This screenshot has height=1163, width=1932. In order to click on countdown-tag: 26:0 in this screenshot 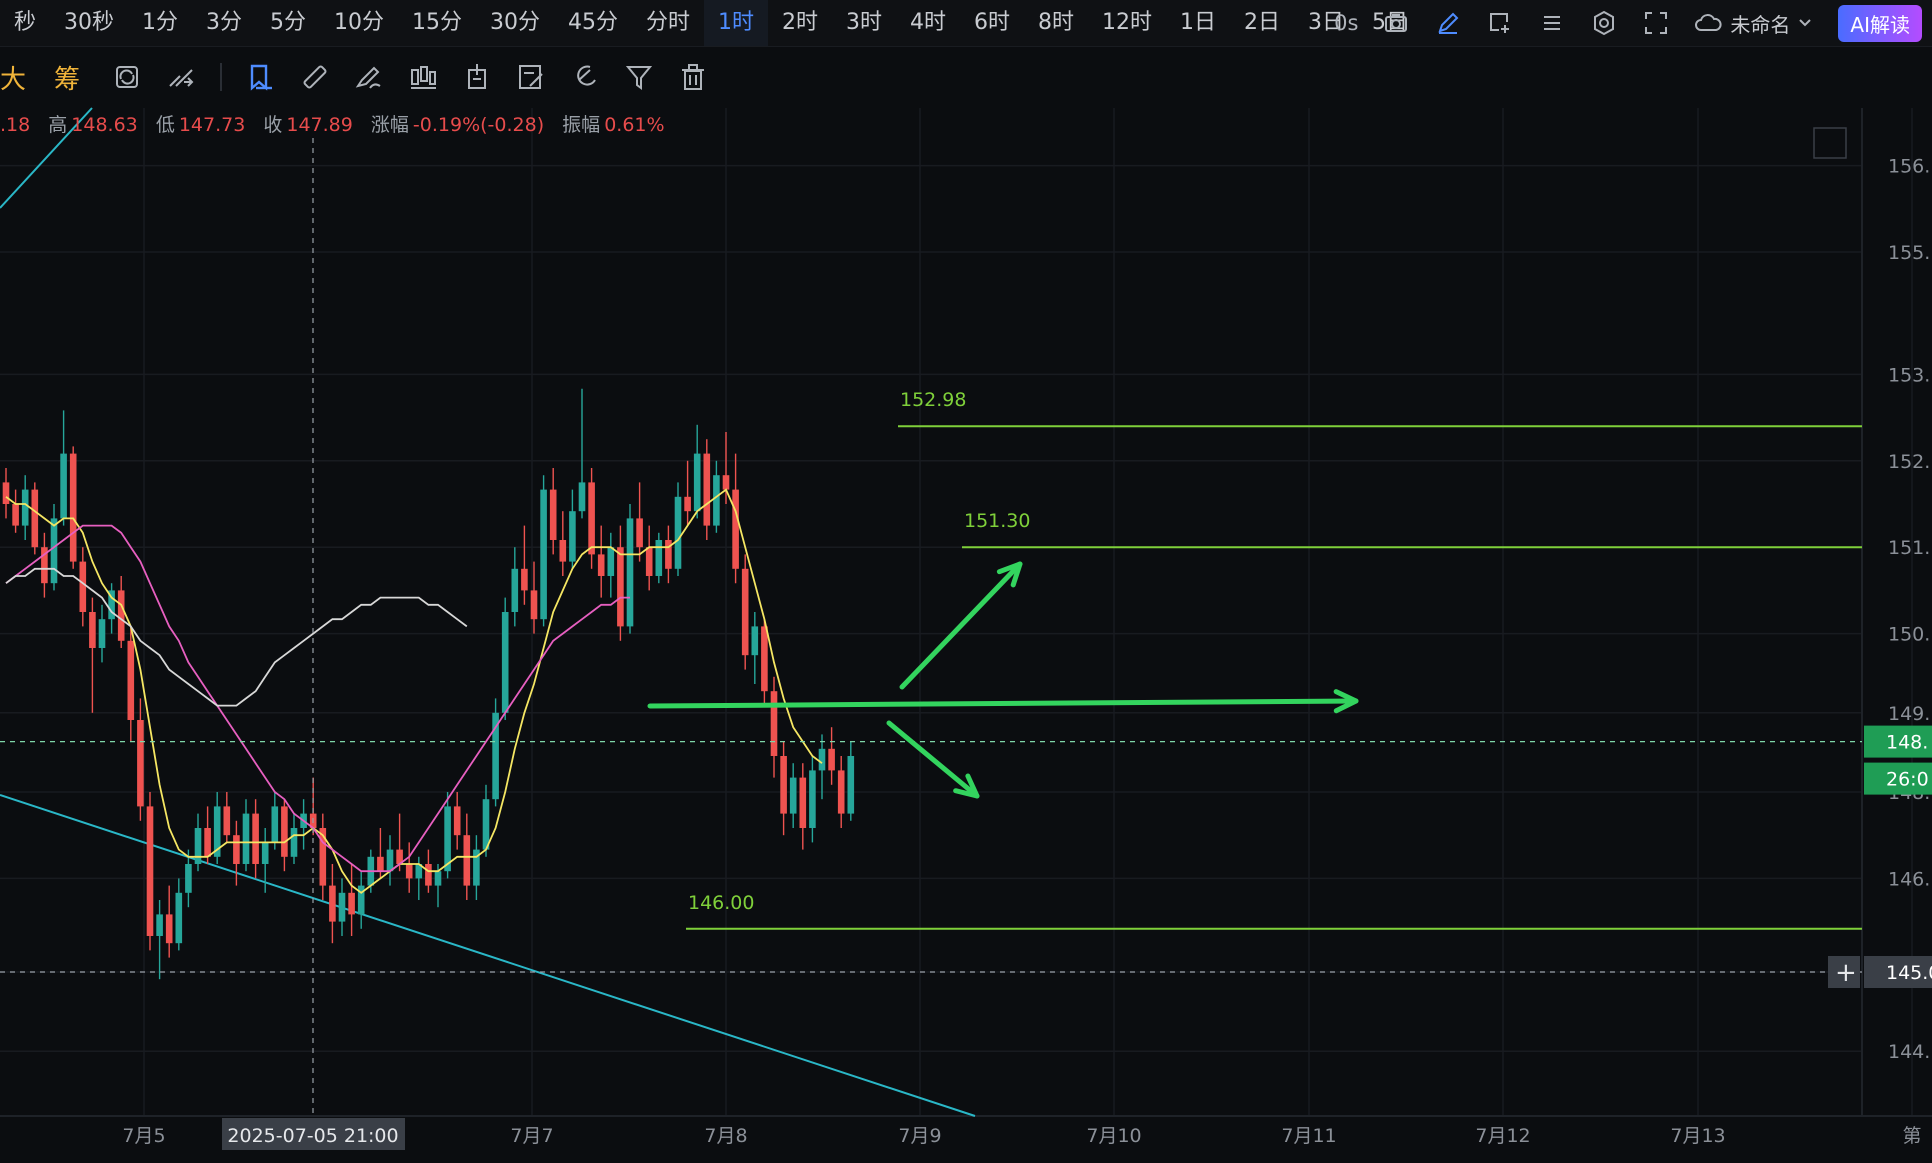, I will do `click(1907, 780)`.